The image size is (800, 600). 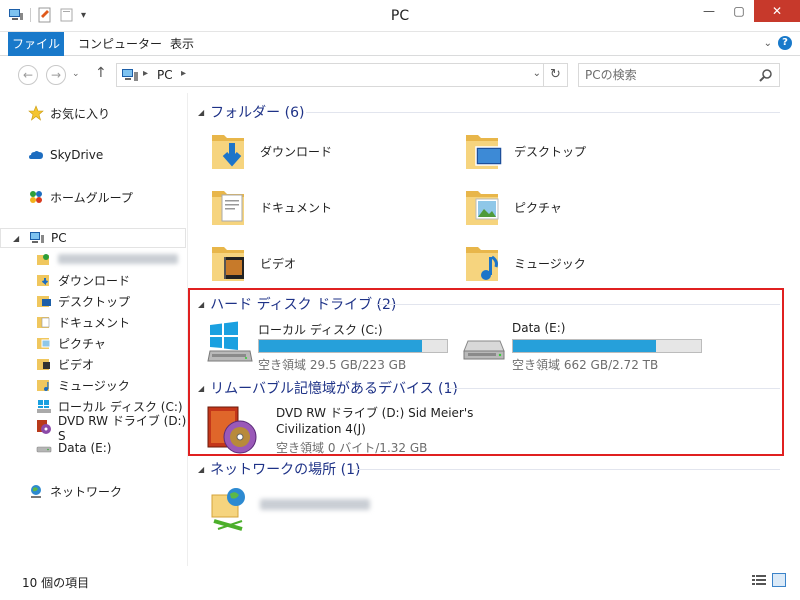 What do you see at coordinates (120, 44) in the screenshot?
I see `tab-computer: コンピューター` at bounding box center [120, 44].